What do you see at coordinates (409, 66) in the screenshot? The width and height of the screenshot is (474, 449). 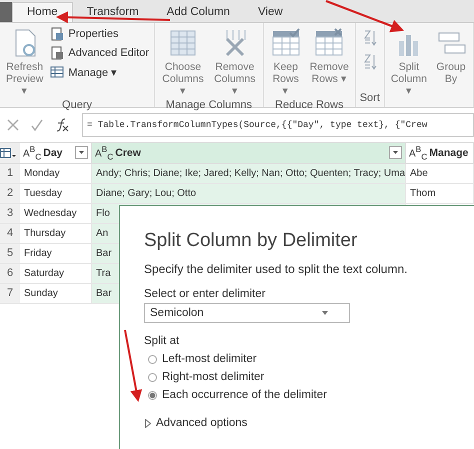 I see `ribbon-button: Split Column ▾` at bounding box center [409, 66].